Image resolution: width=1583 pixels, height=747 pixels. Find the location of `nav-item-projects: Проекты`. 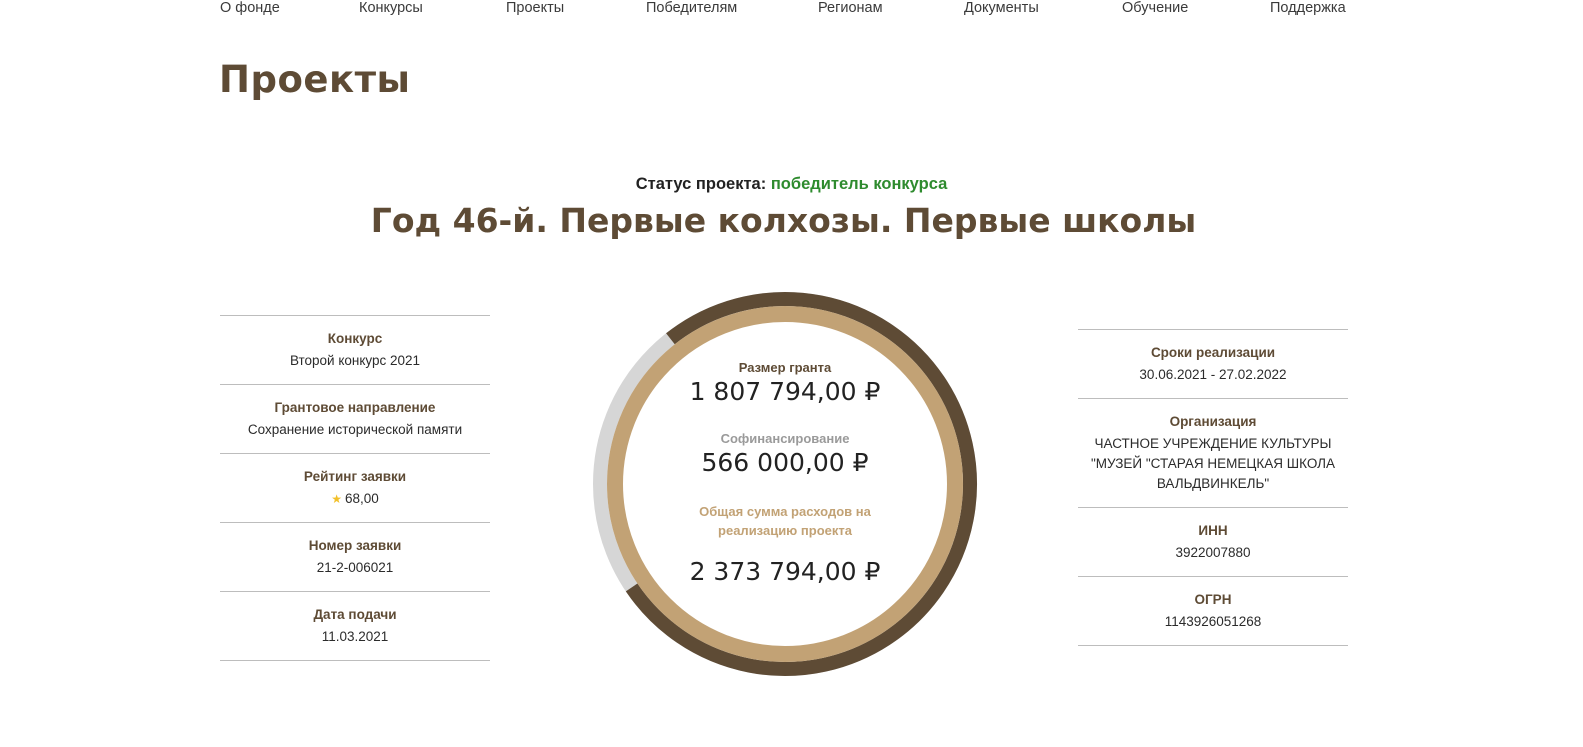

nav-item-projects: Проекты is located at coordinates (535, 8).